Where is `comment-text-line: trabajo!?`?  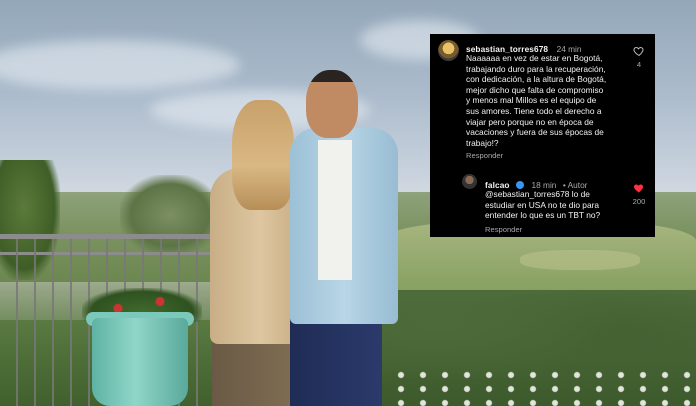 comment-text-line: trabajo!? is located at coordinates (482, 142).